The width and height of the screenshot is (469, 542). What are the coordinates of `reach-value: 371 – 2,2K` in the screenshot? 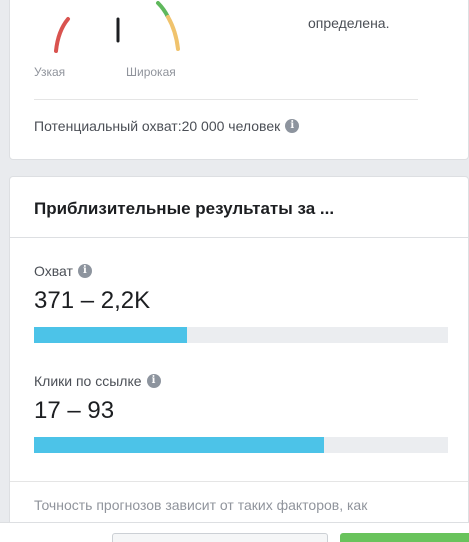 It's located at (92, 300).